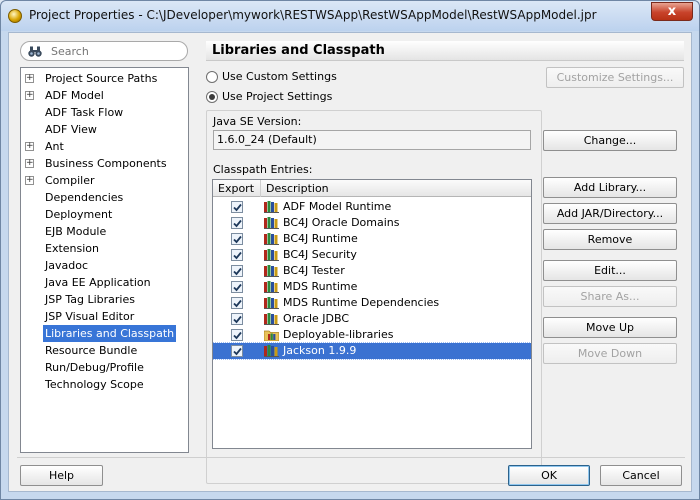 The image size is (700, 500). I want to click on table-row: ADF Model Runtime, so click(372, 207).